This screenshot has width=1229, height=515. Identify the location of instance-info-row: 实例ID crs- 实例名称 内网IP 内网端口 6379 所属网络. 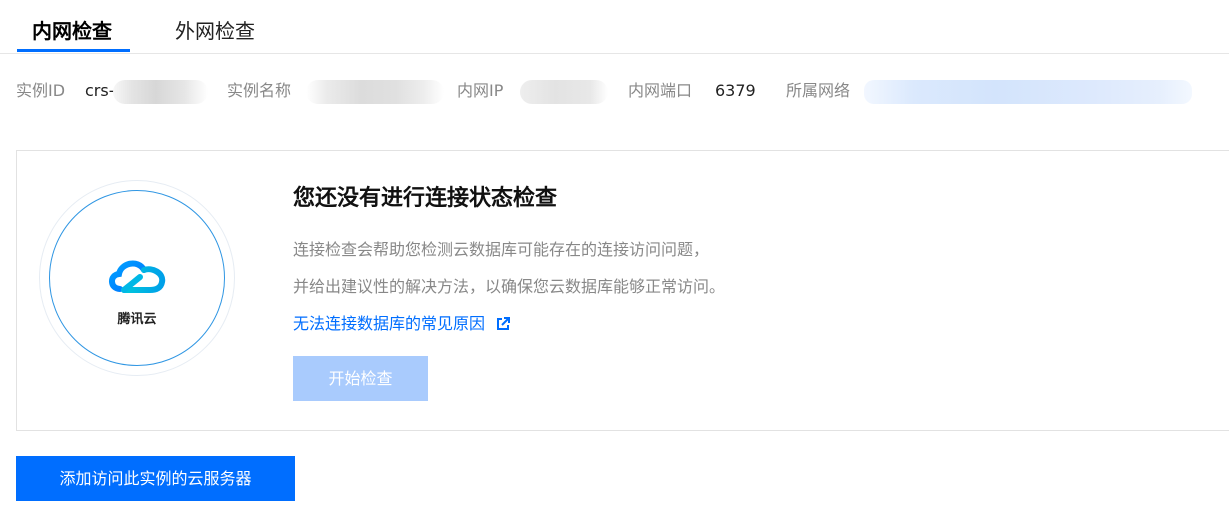
(614, 92).